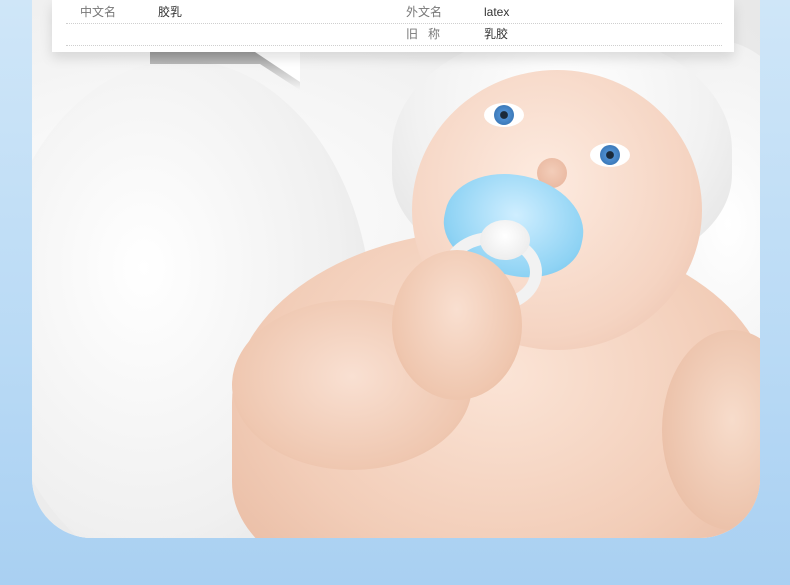 Image resolution: width=790 pixels, height=585 pixels. What do you see at coordinates (394, 34) in the screenshot?
I see `info-row: 旧 称 乳胶` at bounding box center [394, 34].